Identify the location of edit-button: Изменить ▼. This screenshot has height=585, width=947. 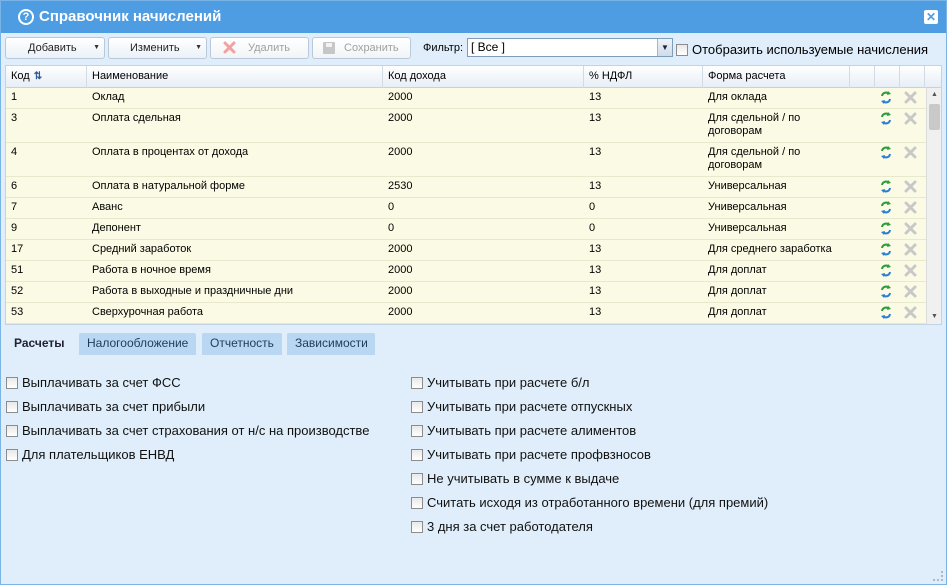
(157, 48).